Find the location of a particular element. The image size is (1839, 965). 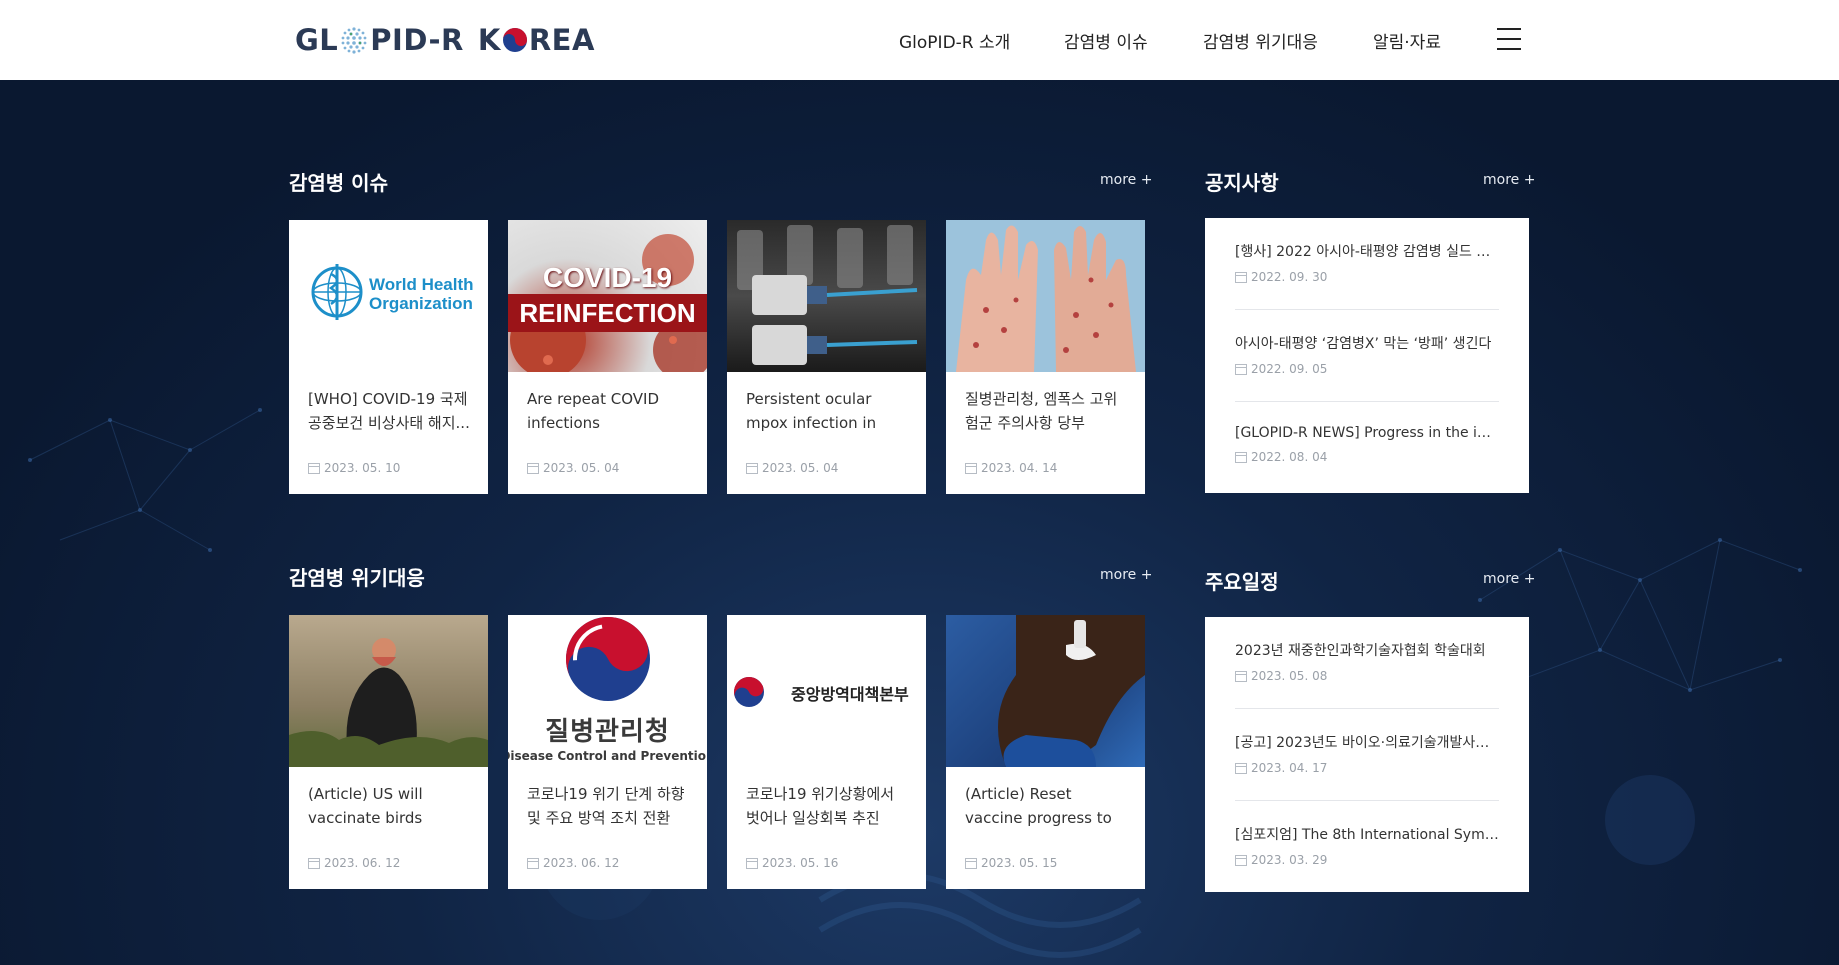

nav-notices-resources: 알림·자료 is located at coordinates (1407, 40).